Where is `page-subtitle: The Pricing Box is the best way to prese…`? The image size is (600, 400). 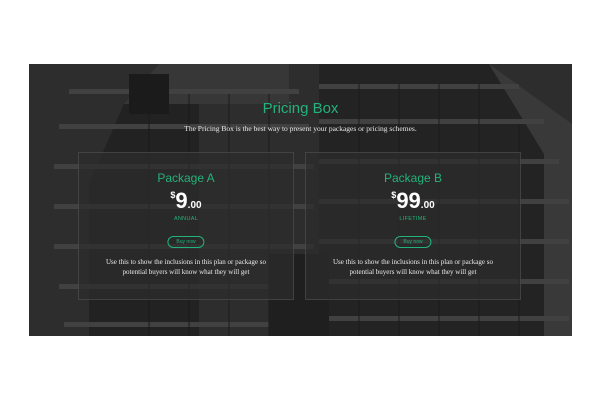
page-subtitle: The Pricing Box is the best way to prese… is located at coordinates (300, 128).